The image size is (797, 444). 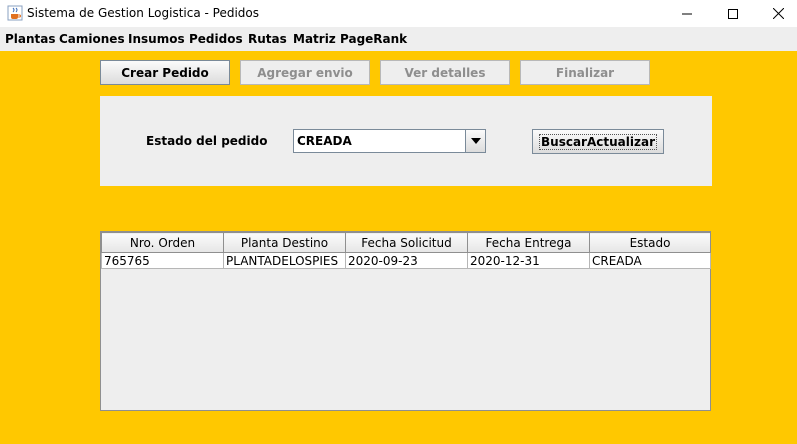 What do you see at coordinates (398, 13) in the screenshot?
I see `title-bar: Sistema de Gestion Logistica - Pedidos` at bounding box center [398, 13].